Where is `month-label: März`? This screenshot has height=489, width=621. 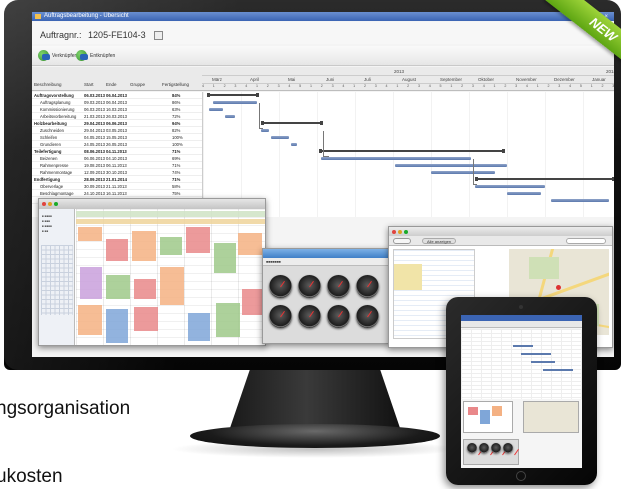 month-label: März is located at coordinates (217, 79).